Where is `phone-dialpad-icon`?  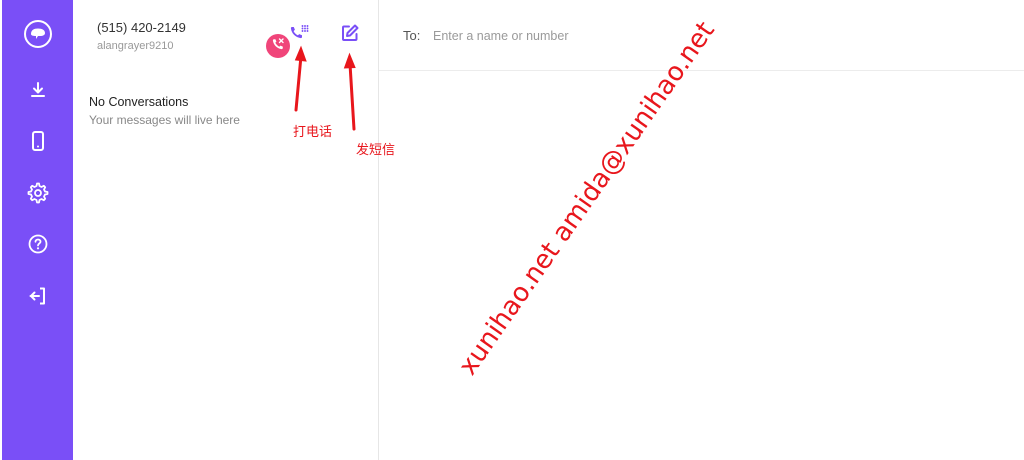
phone-dialpad-icon is located at coordinates (299, 35).